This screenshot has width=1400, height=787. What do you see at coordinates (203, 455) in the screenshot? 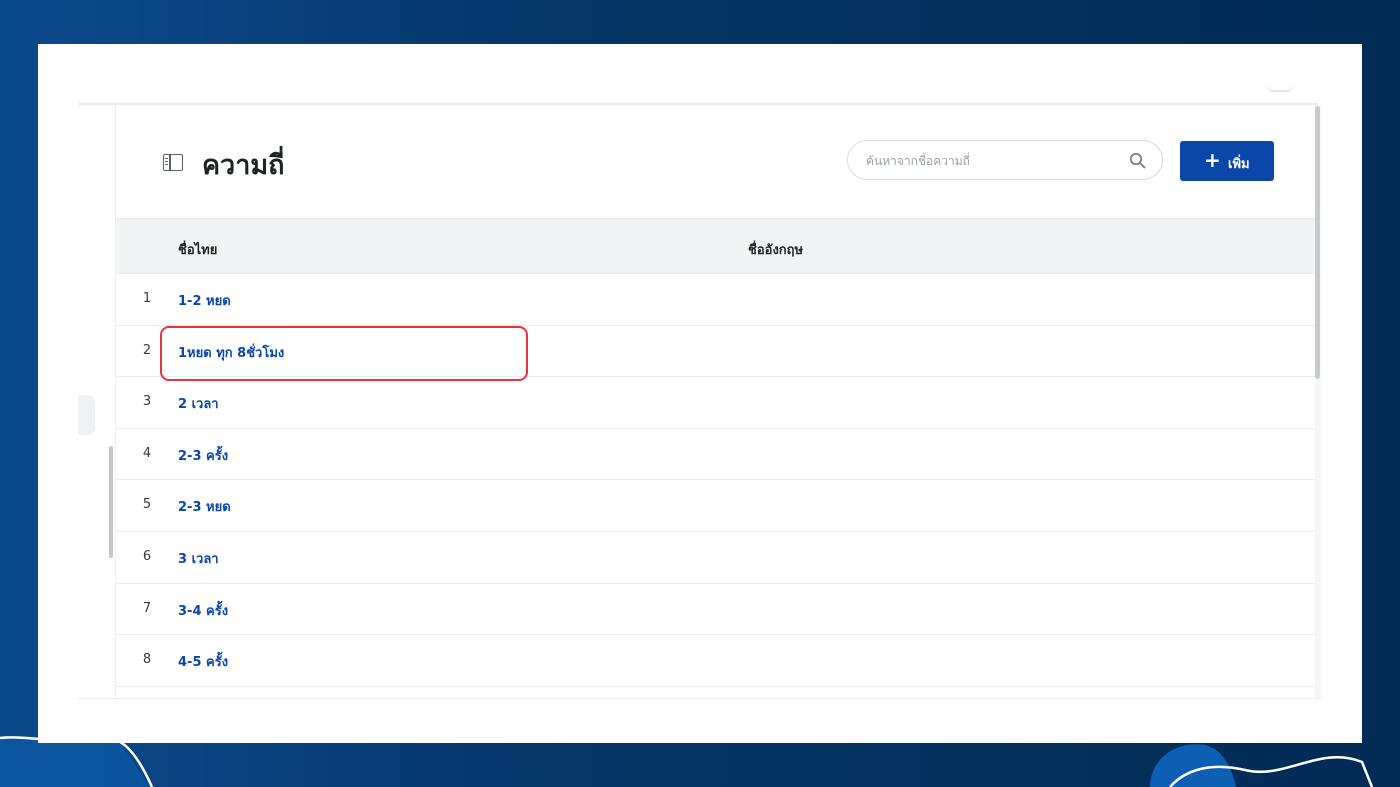
I see `row-thai-name-link: 2-3 ครั้ง` at bounding box center [203, 455].